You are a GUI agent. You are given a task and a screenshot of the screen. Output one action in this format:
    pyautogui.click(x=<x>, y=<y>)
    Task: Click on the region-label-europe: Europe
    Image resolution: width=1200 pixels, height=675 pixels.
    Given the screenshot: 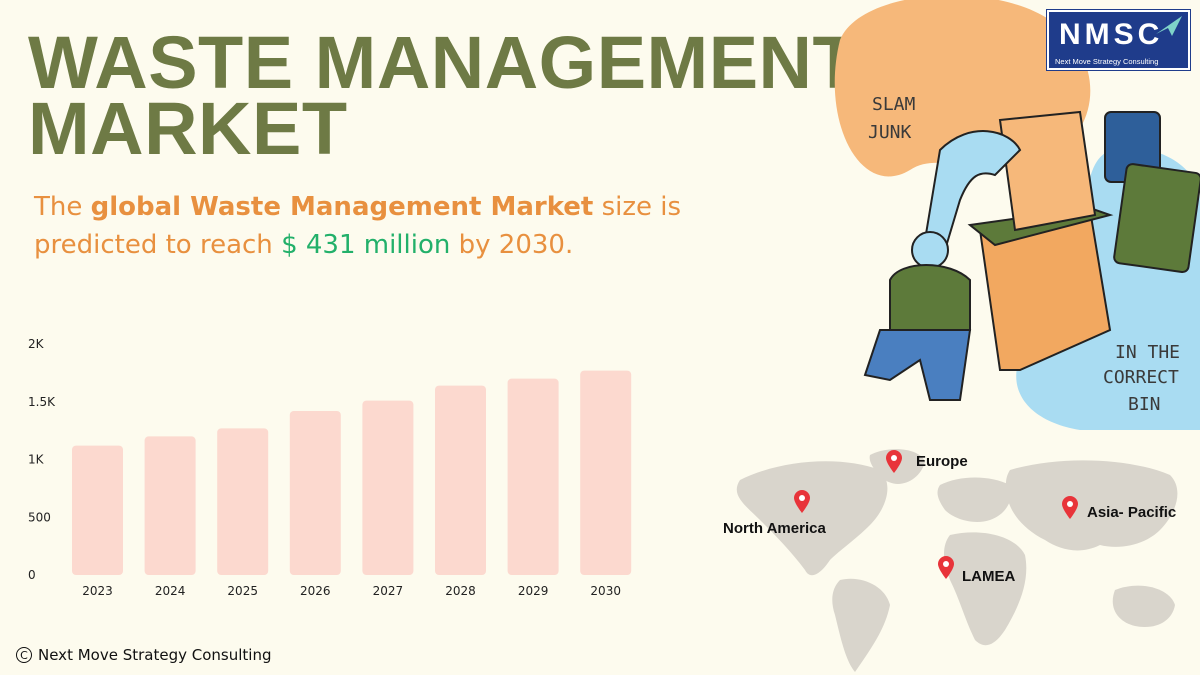 What is the action you would take?
    pyautogui.click(x=942, y=461)
    